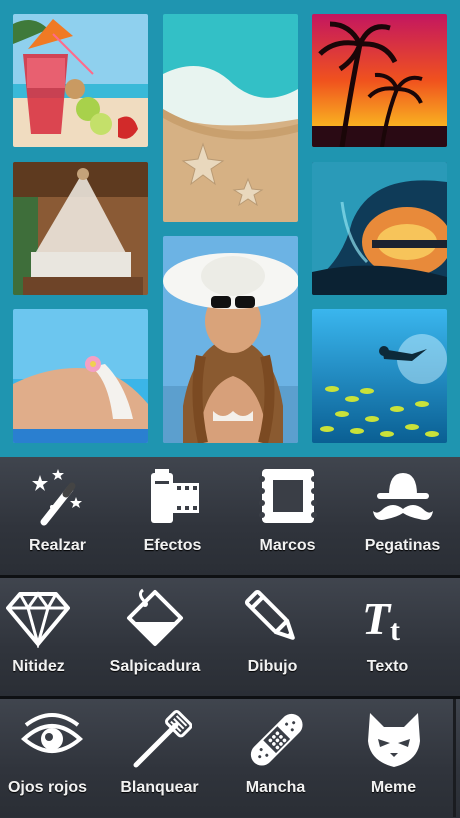  What do you see at coordinates (230, 118) in the screenshot?
I see `beach-starfish-photo` at bounding box center [230, 118].